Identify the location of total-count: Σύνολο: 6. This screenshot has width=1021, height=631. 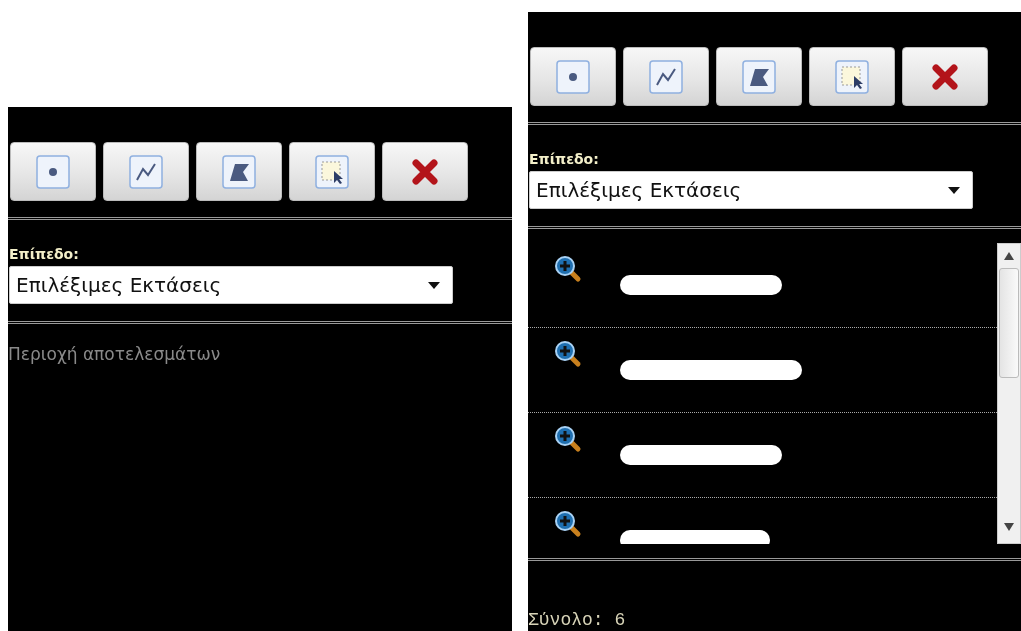
(577, 620).